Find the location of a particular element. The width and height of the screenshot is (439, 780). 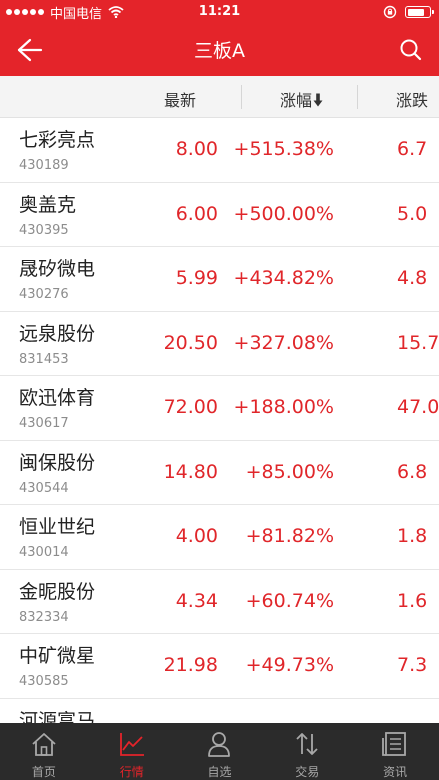

tab-label: 首页 is located at coordinates (43, 772).